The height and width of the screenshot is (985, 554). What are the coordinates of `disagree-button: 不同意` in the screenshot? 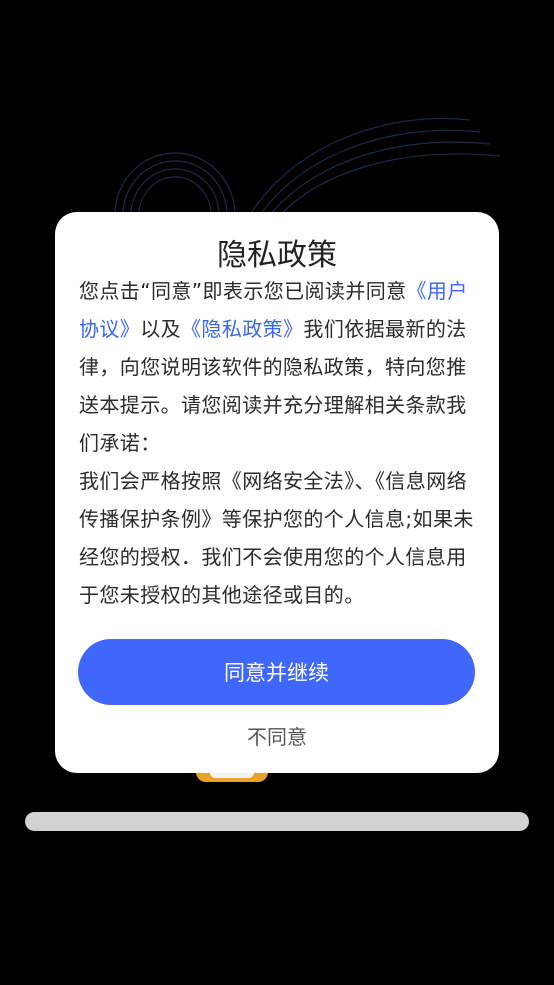 It's located at (277, 737).